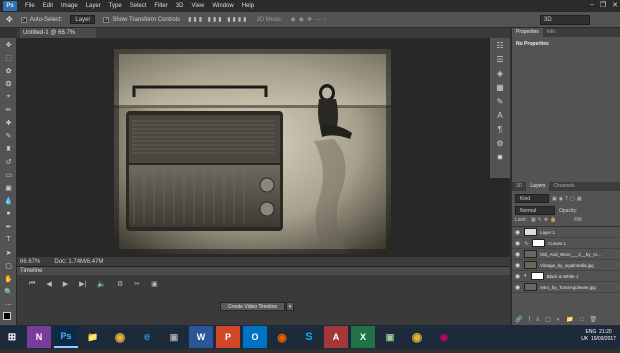 The image size is (620, 353). What do you see at coordinates (500, 157) in the screenshot?
I see `clone-source-icon: ✹` at bounding box center [500, 157].